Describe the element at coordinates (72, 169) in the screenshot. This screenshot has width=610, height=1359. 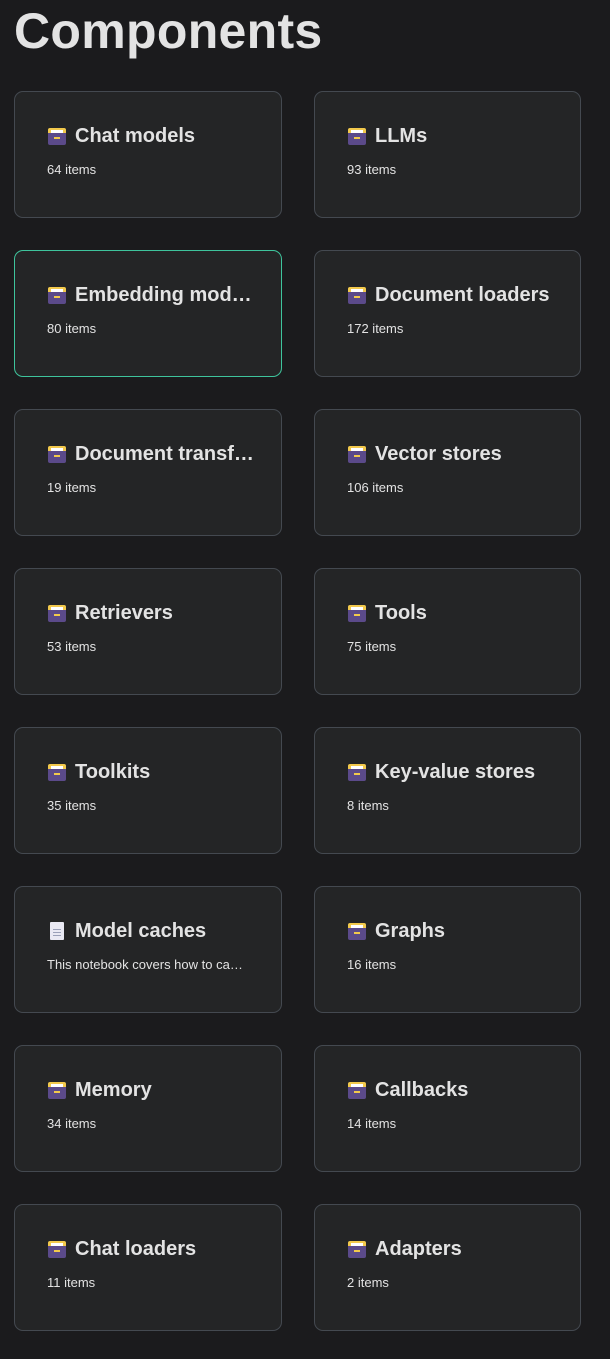
I see `card-item-count: 64 items` at that location.